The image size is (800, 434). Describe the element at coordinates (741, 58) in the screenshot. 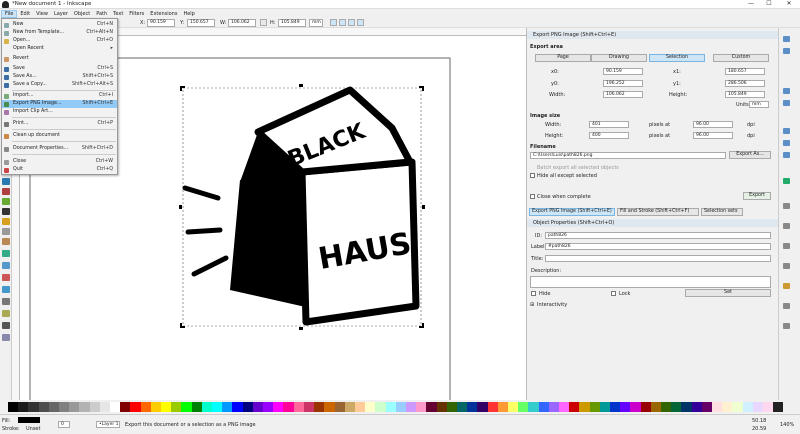

I see `area-custom-button: Custom` at that location.